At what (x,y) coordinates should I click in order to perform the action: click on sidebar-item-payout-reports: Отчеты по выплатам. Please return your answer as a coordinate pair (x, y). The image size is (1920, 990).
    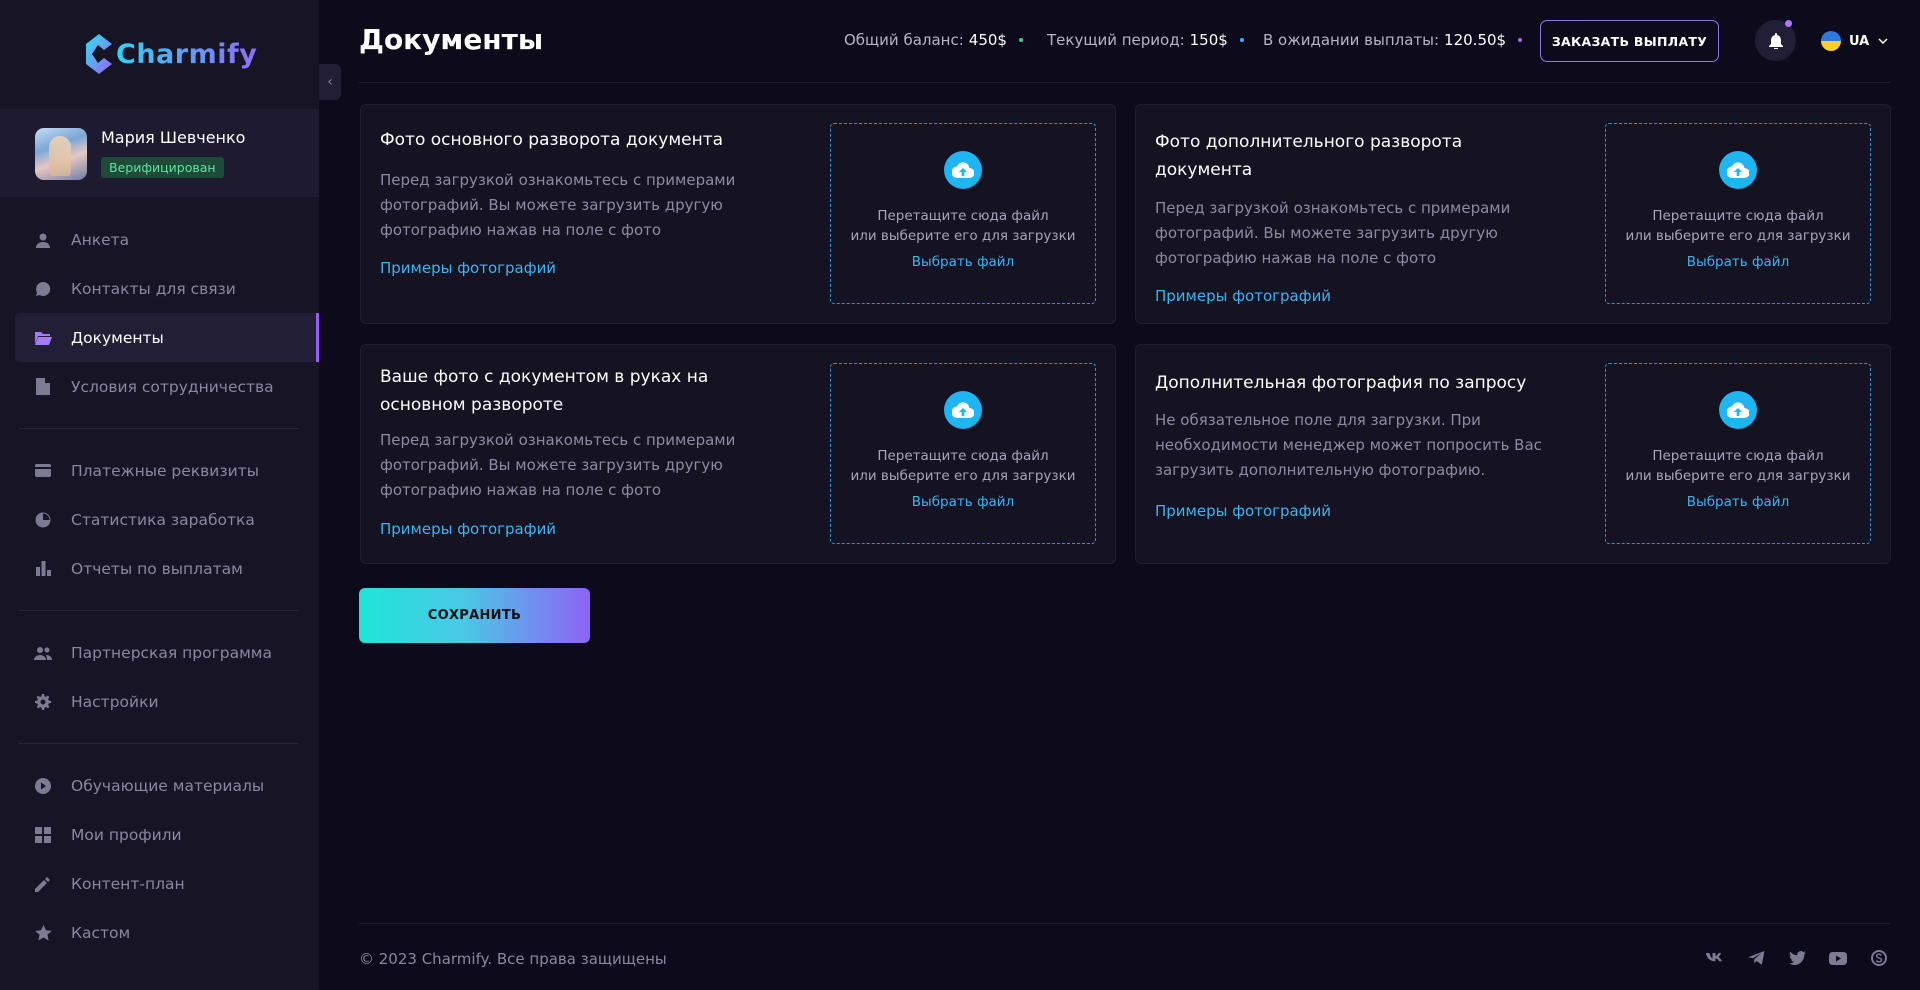
    Looking at the image, I should click on (167, 568).